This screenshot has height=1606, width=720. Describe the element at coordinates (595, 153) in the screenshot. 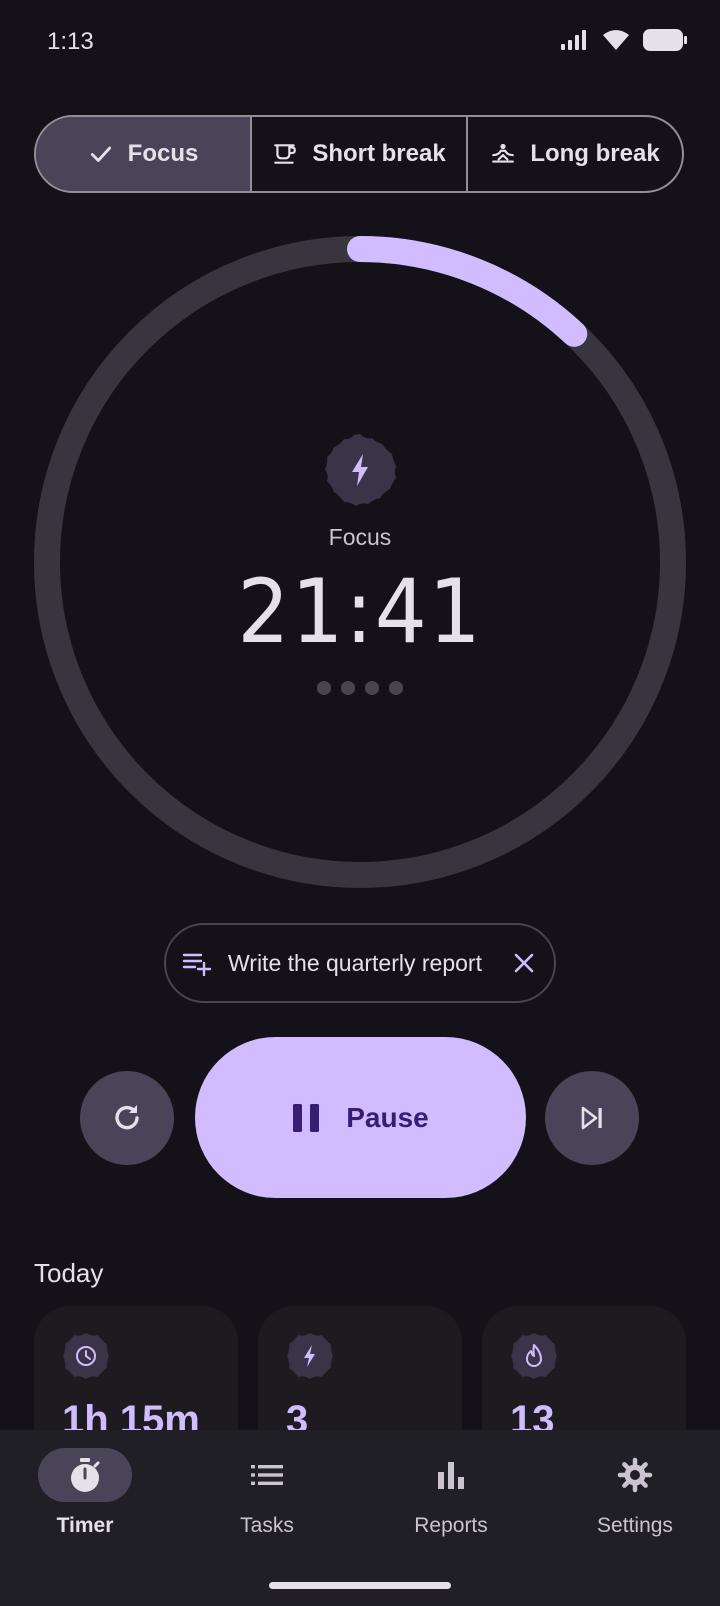

I see `mode-long-break-label: Long break` at that location.